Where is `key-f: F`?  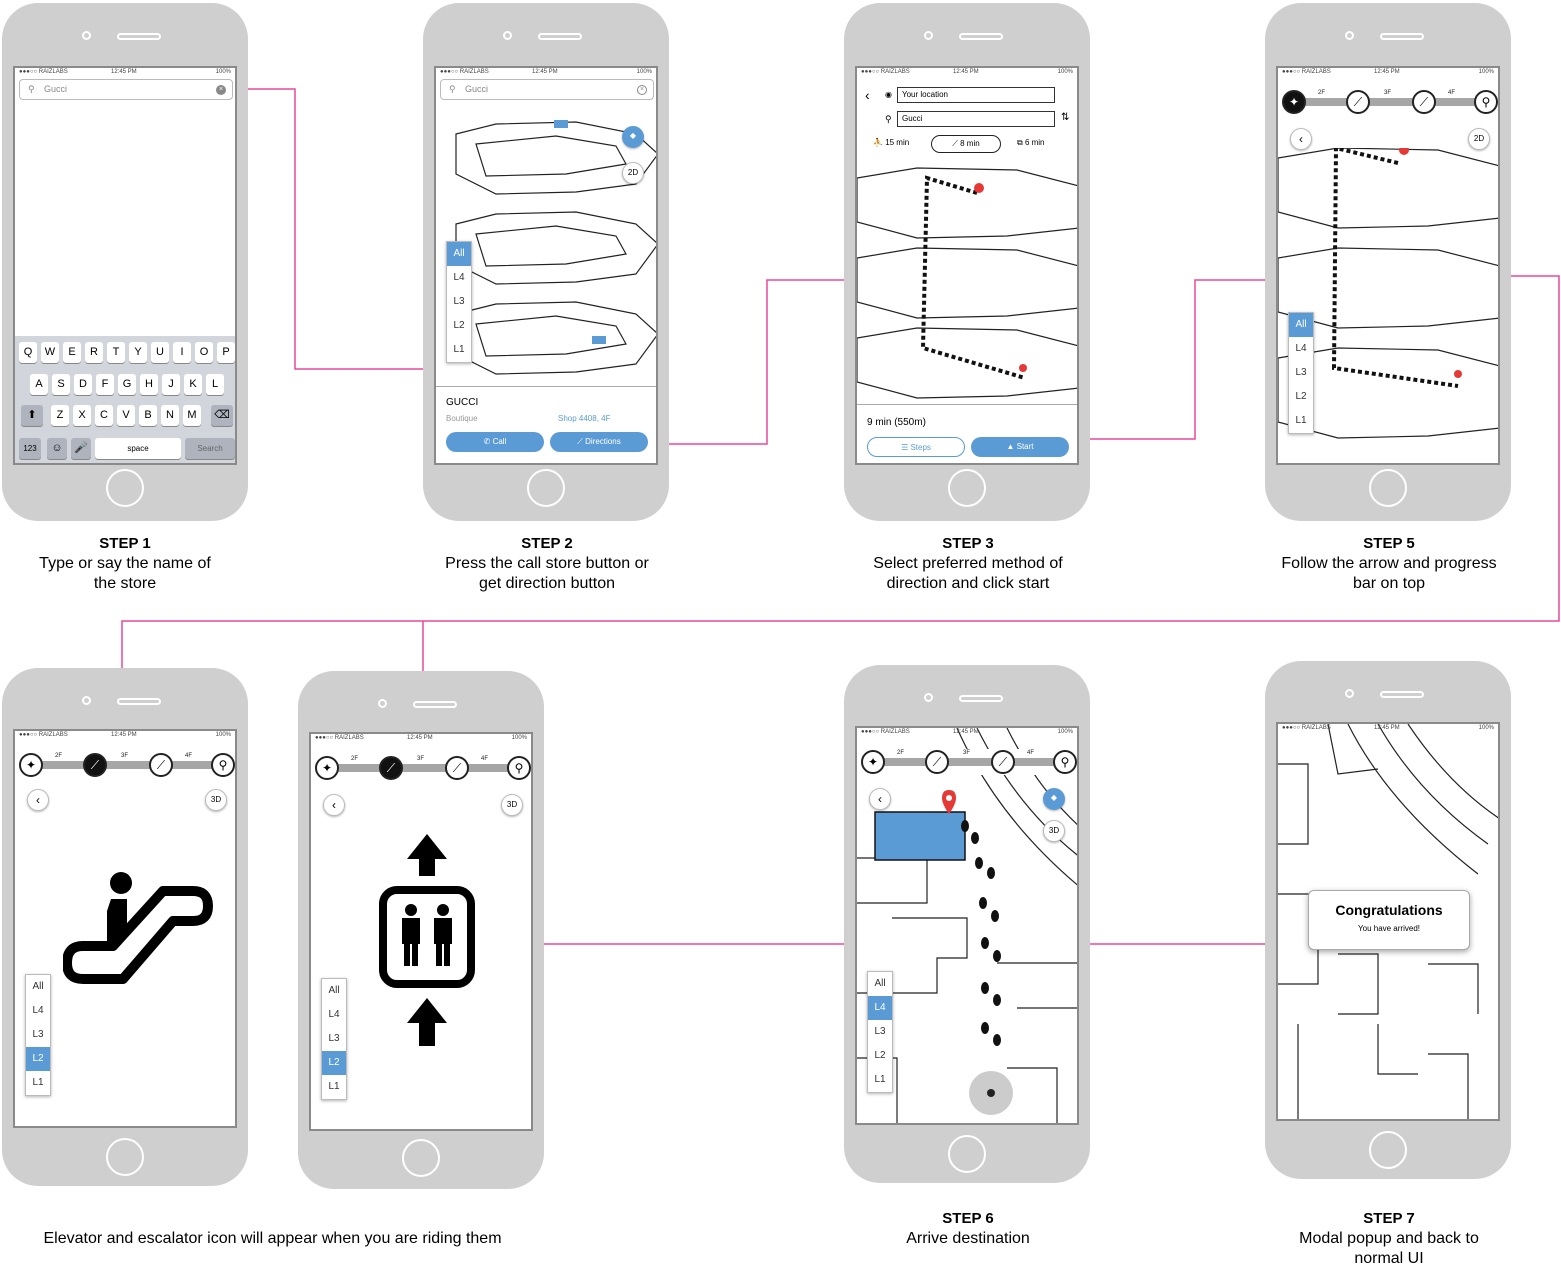 key-f: F is located at coordinates (105, 384).